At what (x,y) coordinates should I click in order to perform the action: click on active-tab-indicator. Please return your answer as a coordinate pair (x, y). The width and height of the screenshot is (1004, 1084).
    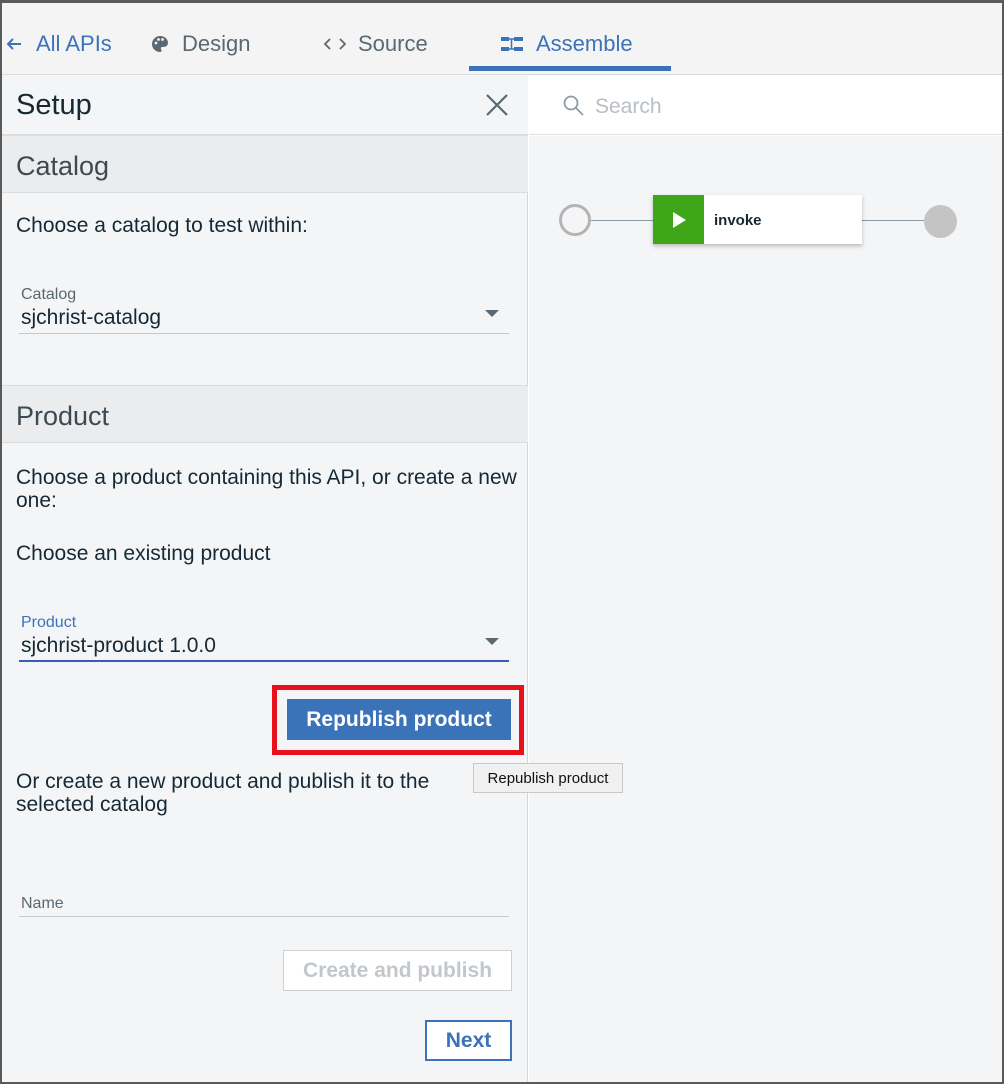
    Looking at the image, I should click on (570, 68).